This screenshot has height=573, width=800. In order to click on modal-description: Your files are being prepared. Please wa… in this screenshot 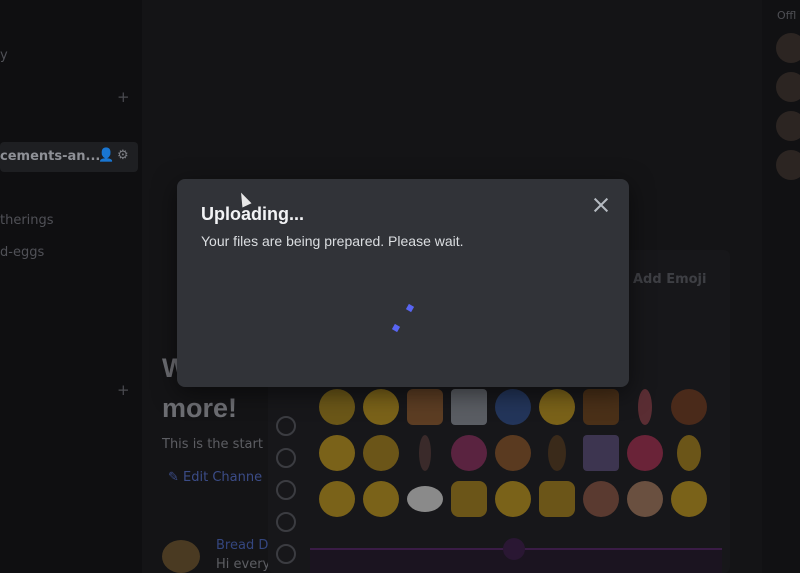, I will do `click(332, 241)`.